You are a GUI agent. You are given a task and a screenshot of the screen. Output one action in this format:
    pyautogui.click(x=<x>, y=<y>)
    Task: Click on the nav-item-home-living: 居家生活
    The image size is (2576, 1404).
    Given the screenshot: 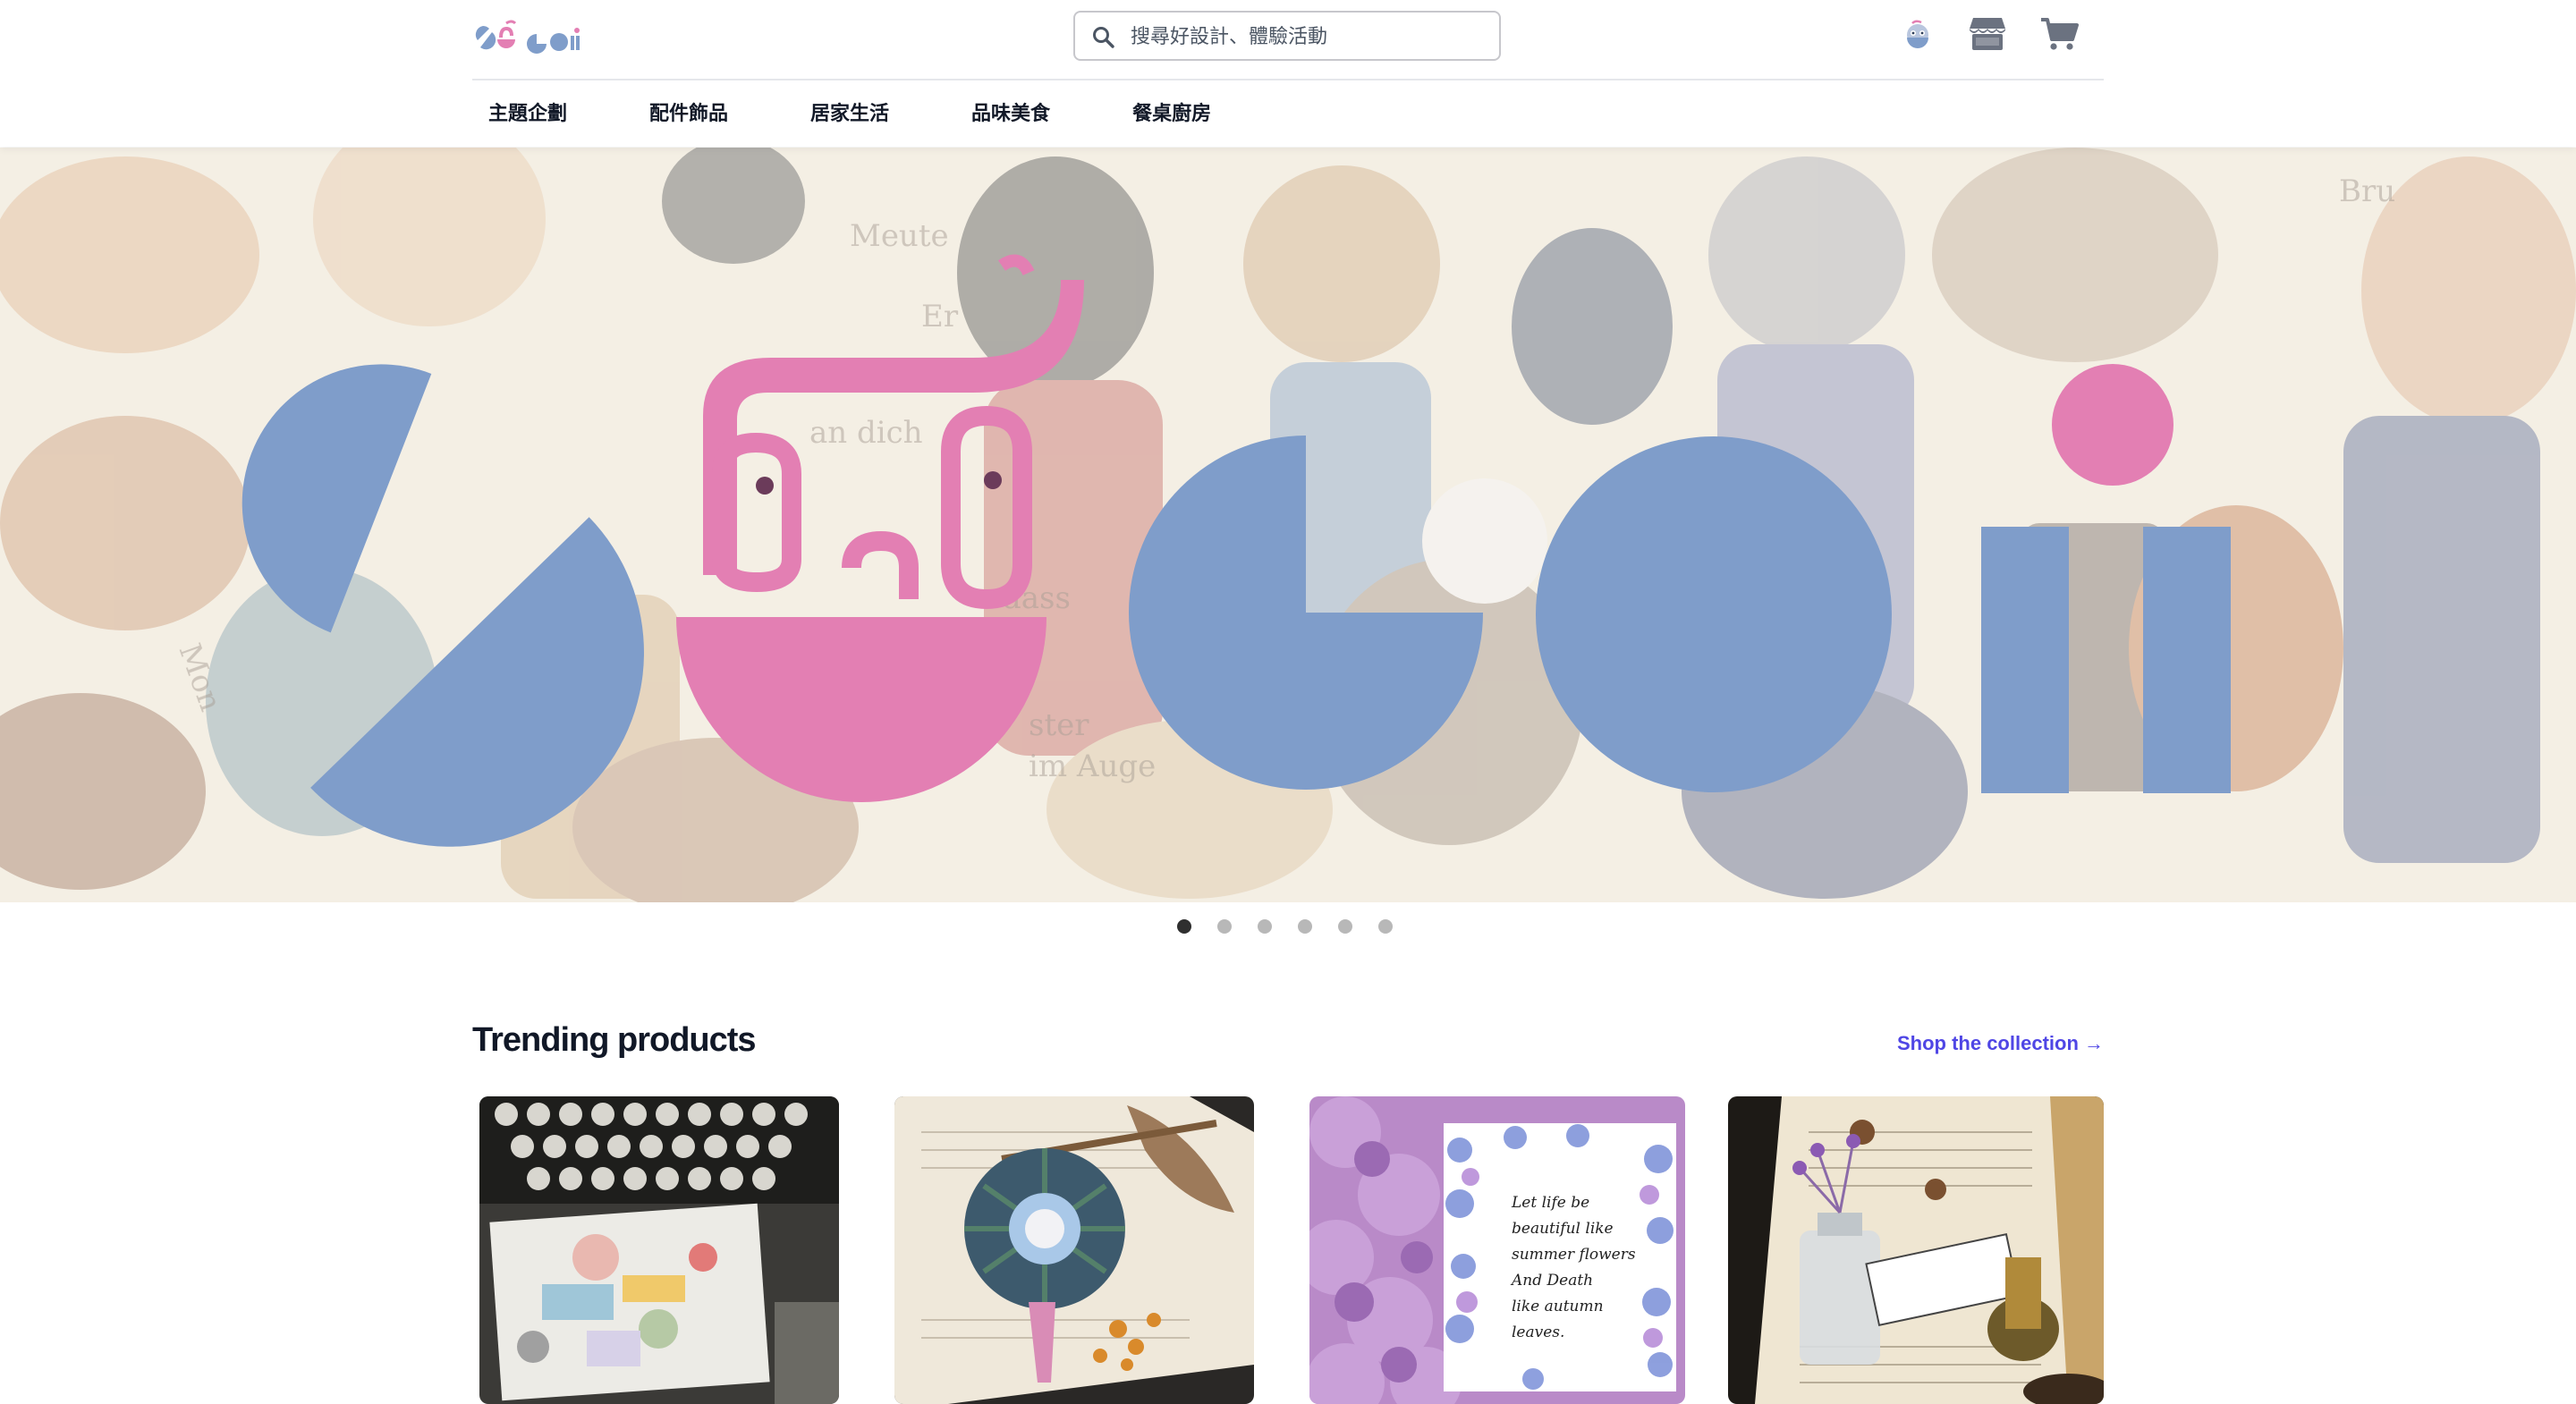 What is the action you would take?
    pyautogui.click(x=849, y=115)
    